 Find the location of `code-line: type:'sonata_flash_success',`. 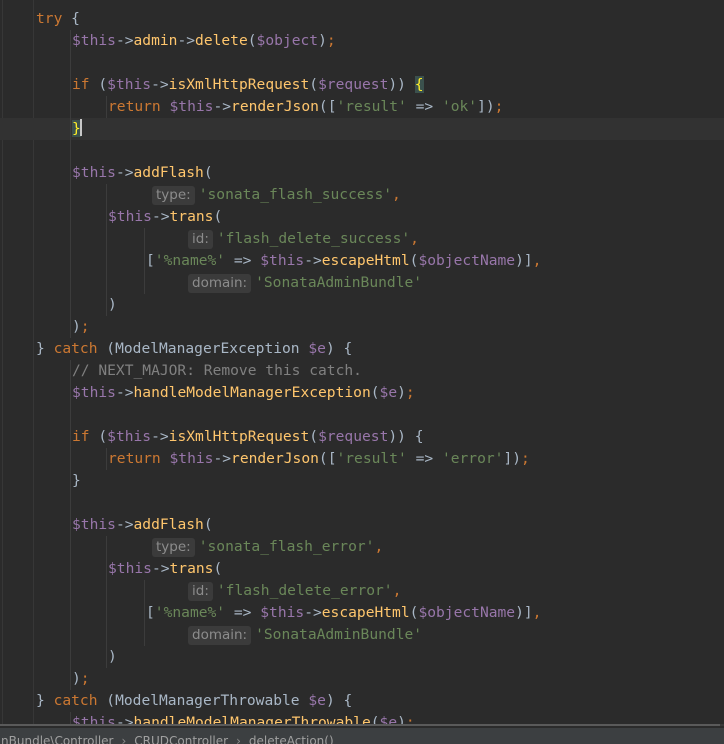

code-line: type:'sonata_flash_success', is located at coordinates (362, 195).